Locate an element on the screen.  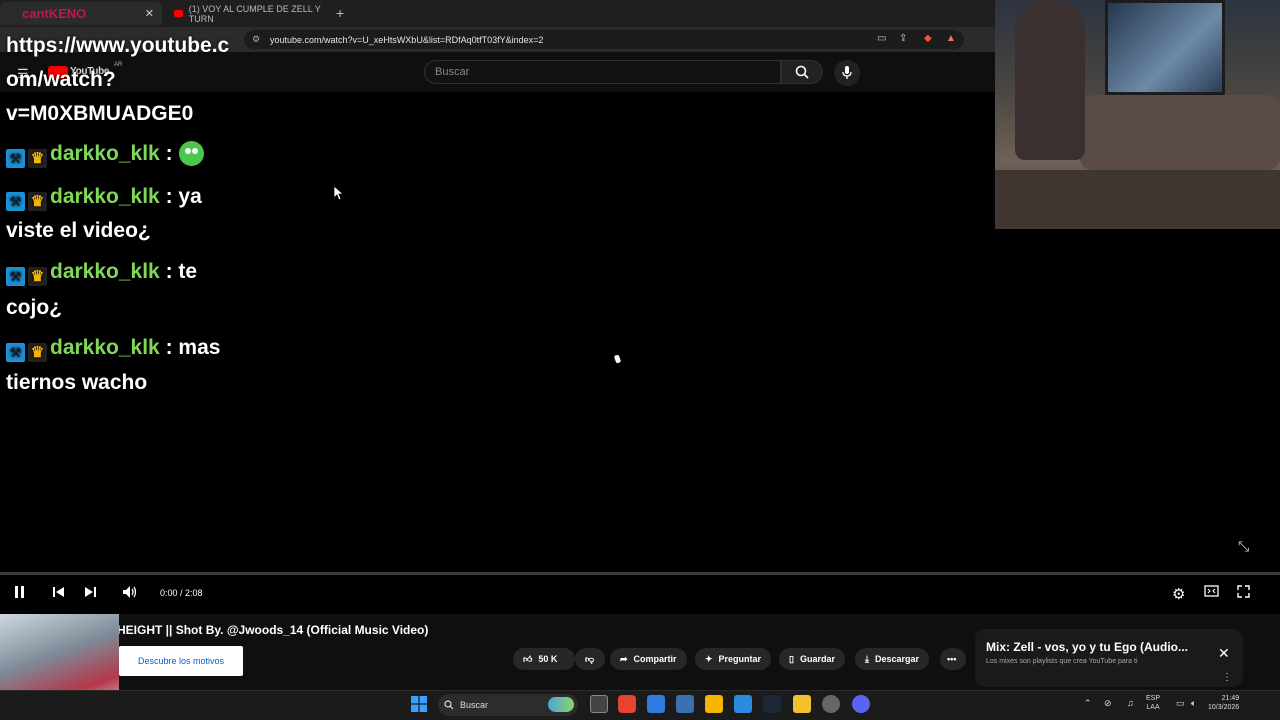
fullscreen-button is located at coordinates (1243, 593).